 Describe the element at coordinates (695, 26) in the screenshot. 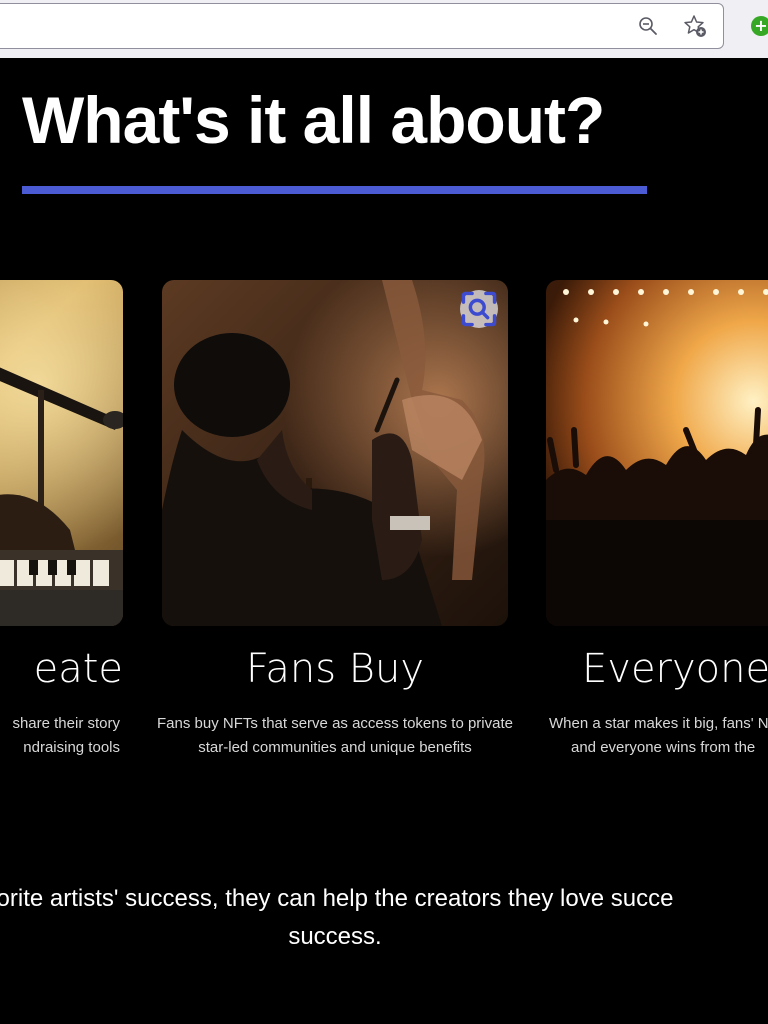

I see `bookmark-star-icon` at that location.